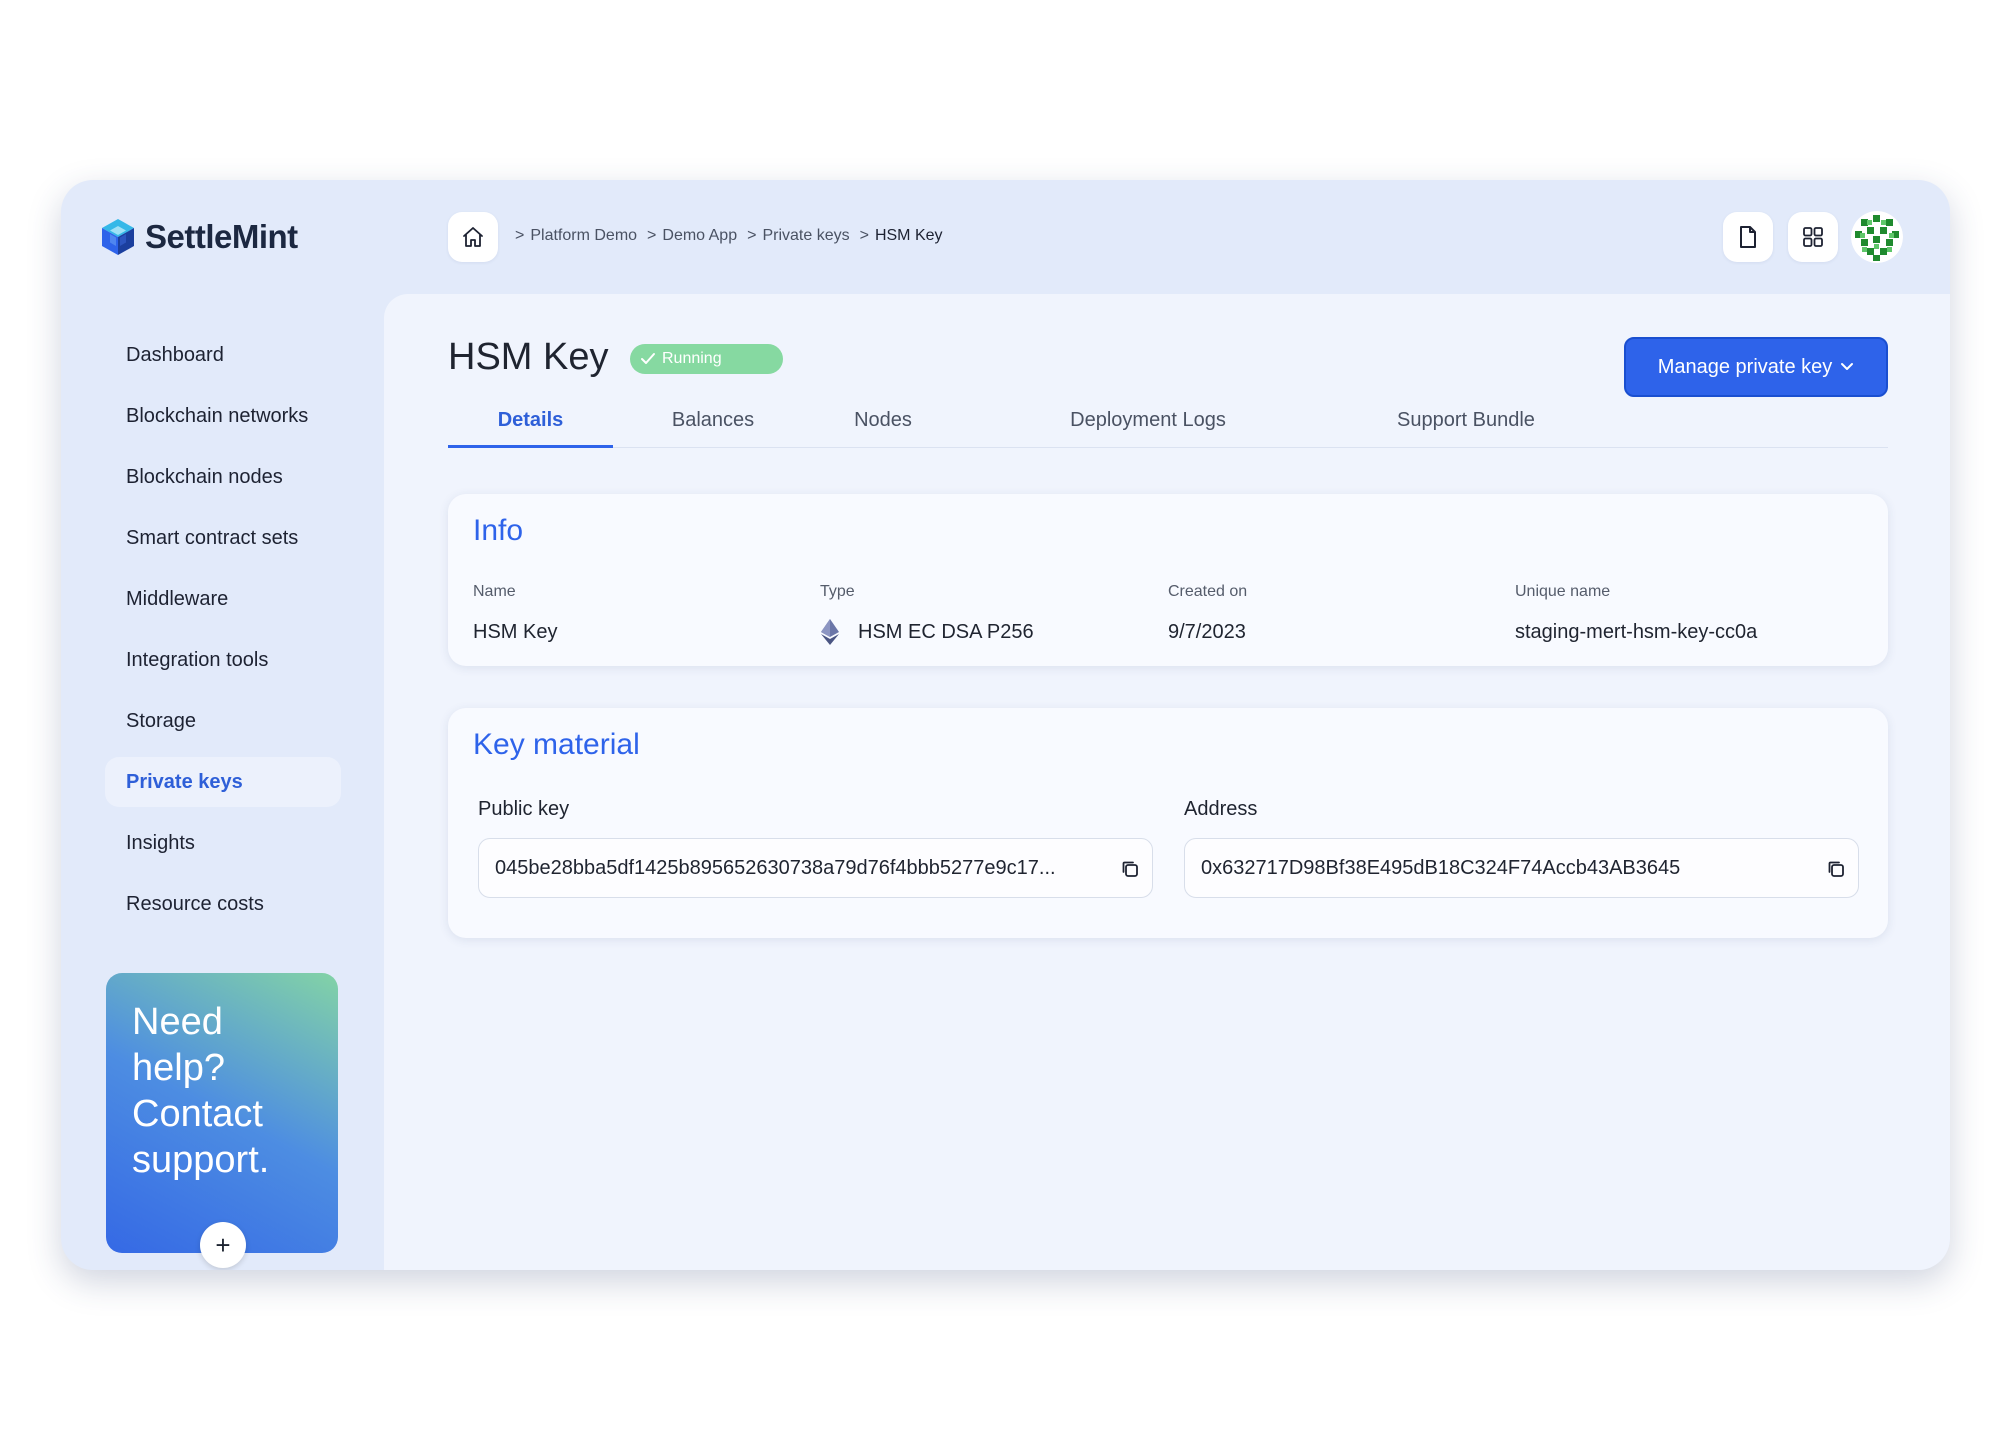 Image resolution: width=2000 pixels, height=1440 pixels. Describe the element at coordinates (583, 236) in the screenshot. I see `breadcrumb-item-platform-demo: Platform Demo` at that location.